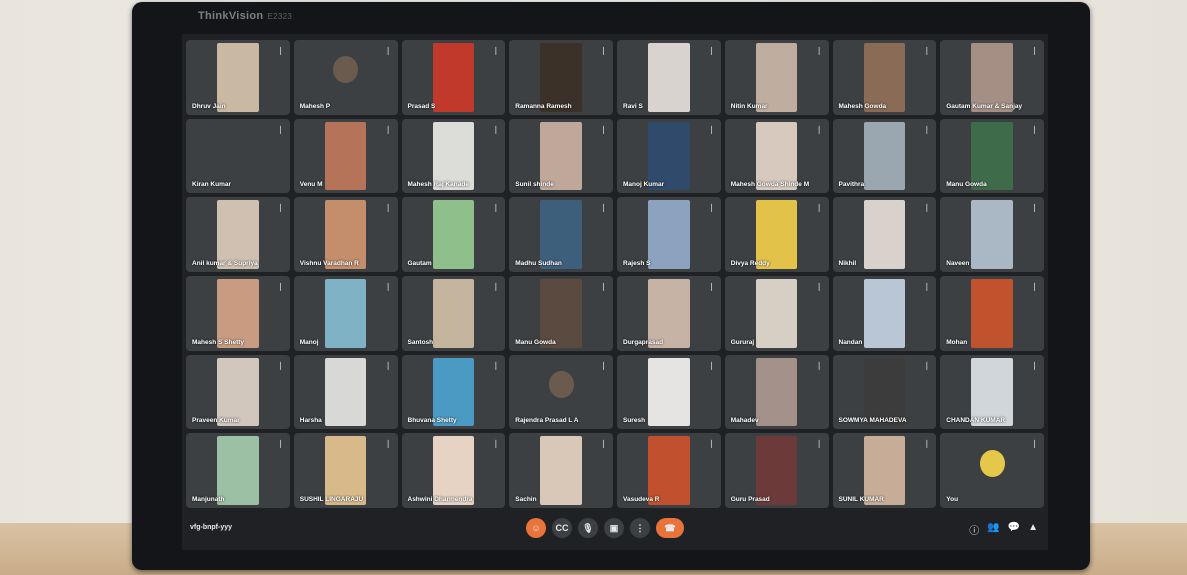 The height and width of the screenshot is (575, 1187). I want to click on participant-tile: ❘ Manoj, so click(345, 313).